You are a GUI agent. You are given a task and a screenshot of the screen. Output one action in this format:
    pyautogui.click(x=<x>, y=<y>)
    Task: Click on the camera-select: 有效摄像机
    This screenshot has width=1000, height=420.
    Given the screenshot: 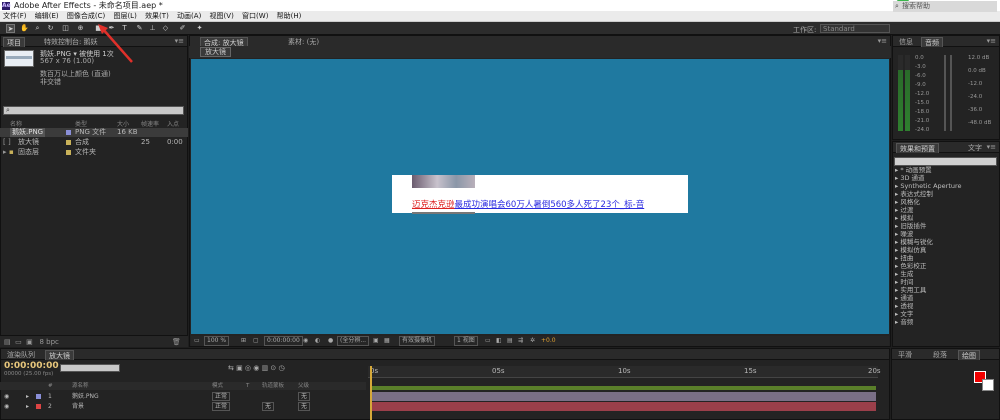 What is the action you would take?
    pyautogui.click(x=417, y=341)
    